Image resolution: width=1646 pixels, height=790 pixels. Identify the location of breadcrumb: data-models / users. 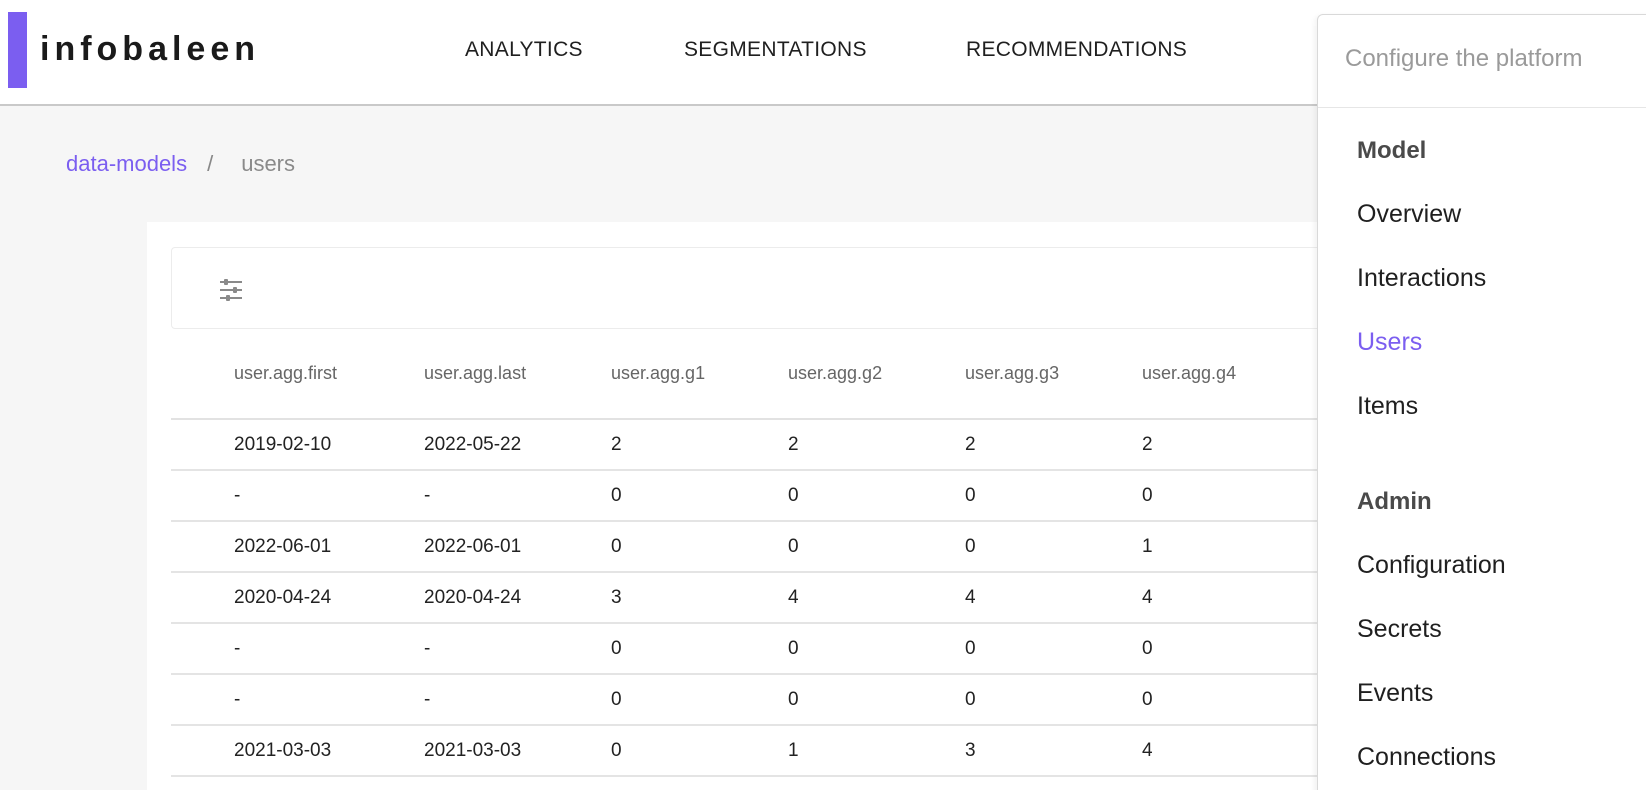
(180, 164).